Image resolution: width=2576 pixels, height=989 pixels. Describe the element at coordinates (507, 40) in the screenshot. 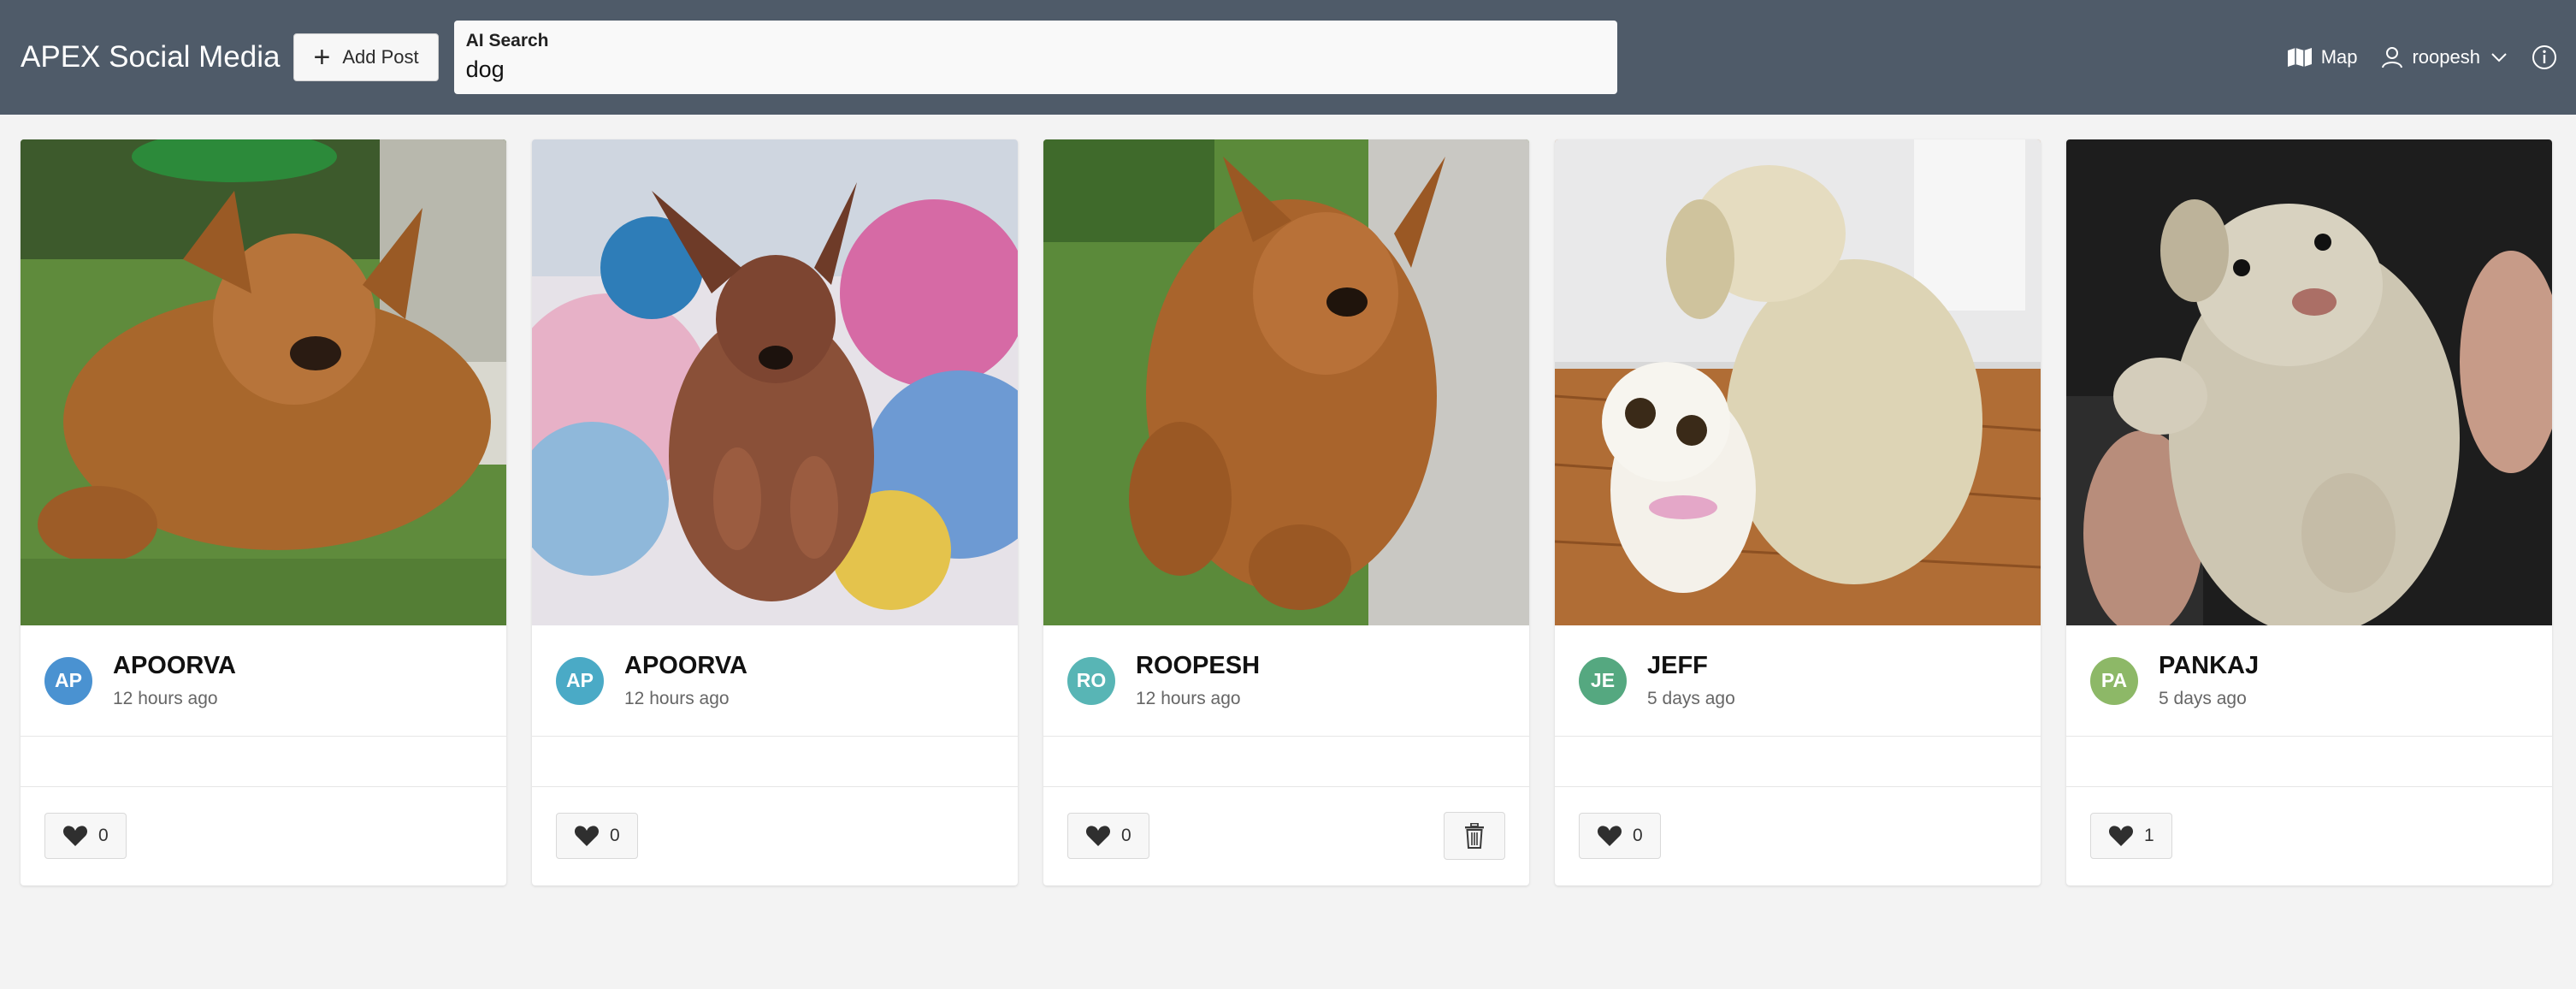

I see `ai-search-label: AI Search` at that location.